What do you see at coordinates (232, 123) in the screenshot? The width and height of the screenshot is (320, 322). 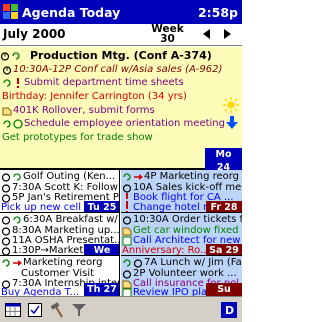 I see `down-arrow-icon` at bounding box center [232, 123].